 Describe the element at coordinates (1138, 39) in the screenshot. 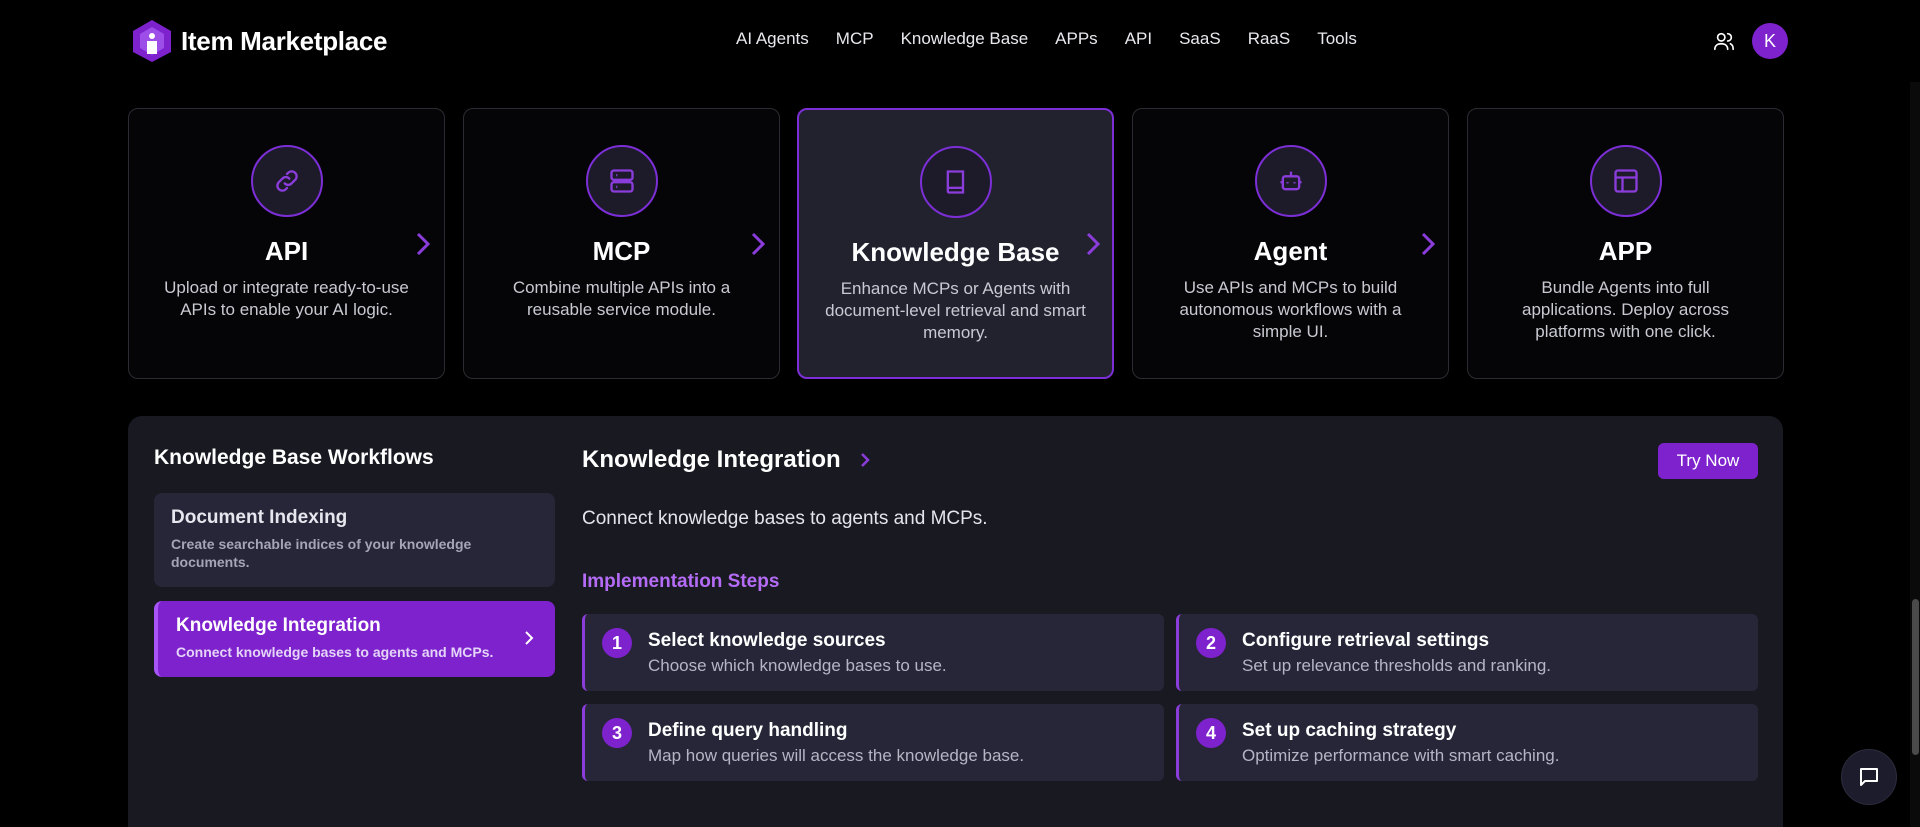

I see `nav-api: API` at that location.